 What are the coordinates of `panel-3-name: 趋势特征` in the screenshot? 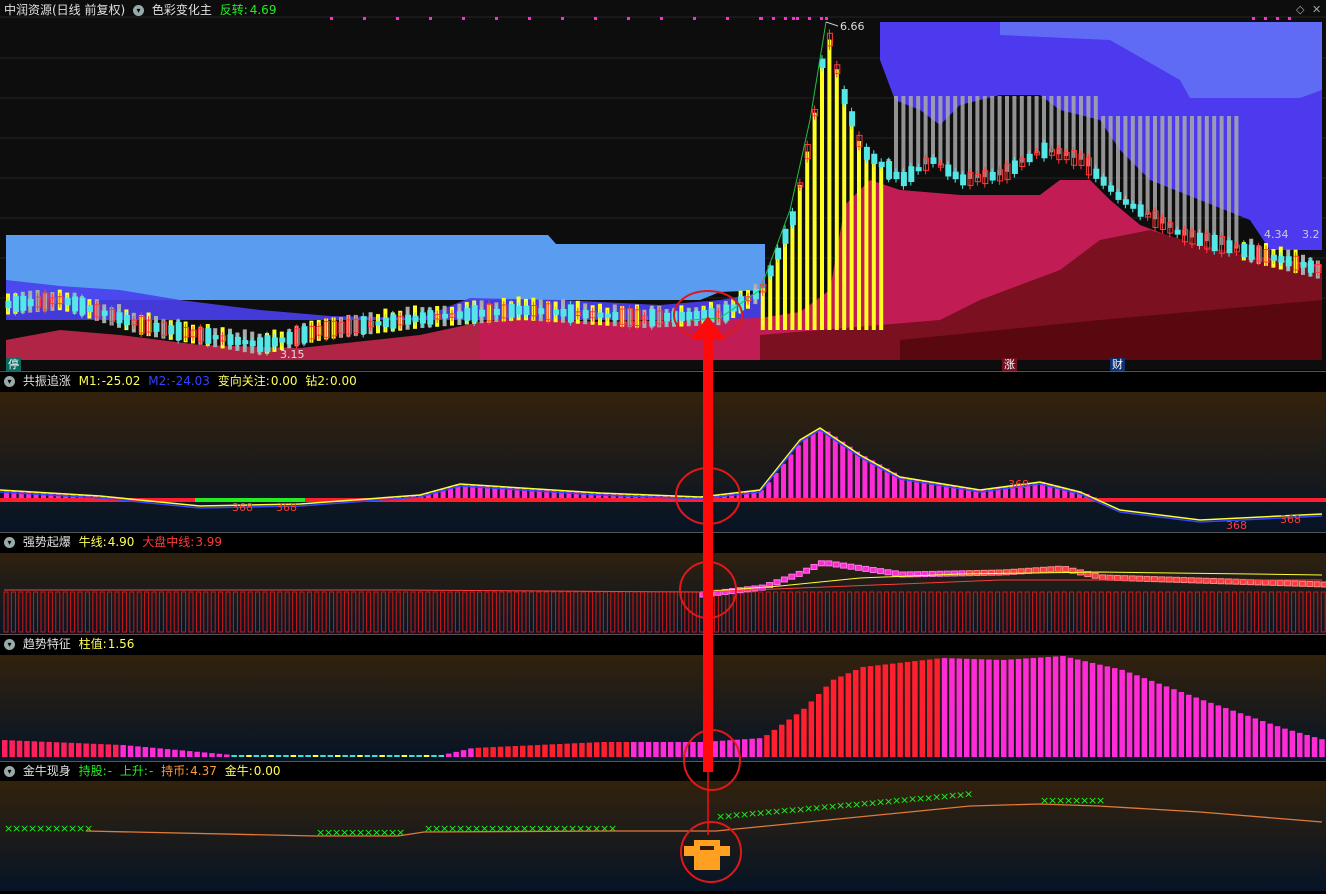 It's located at (47, 644).